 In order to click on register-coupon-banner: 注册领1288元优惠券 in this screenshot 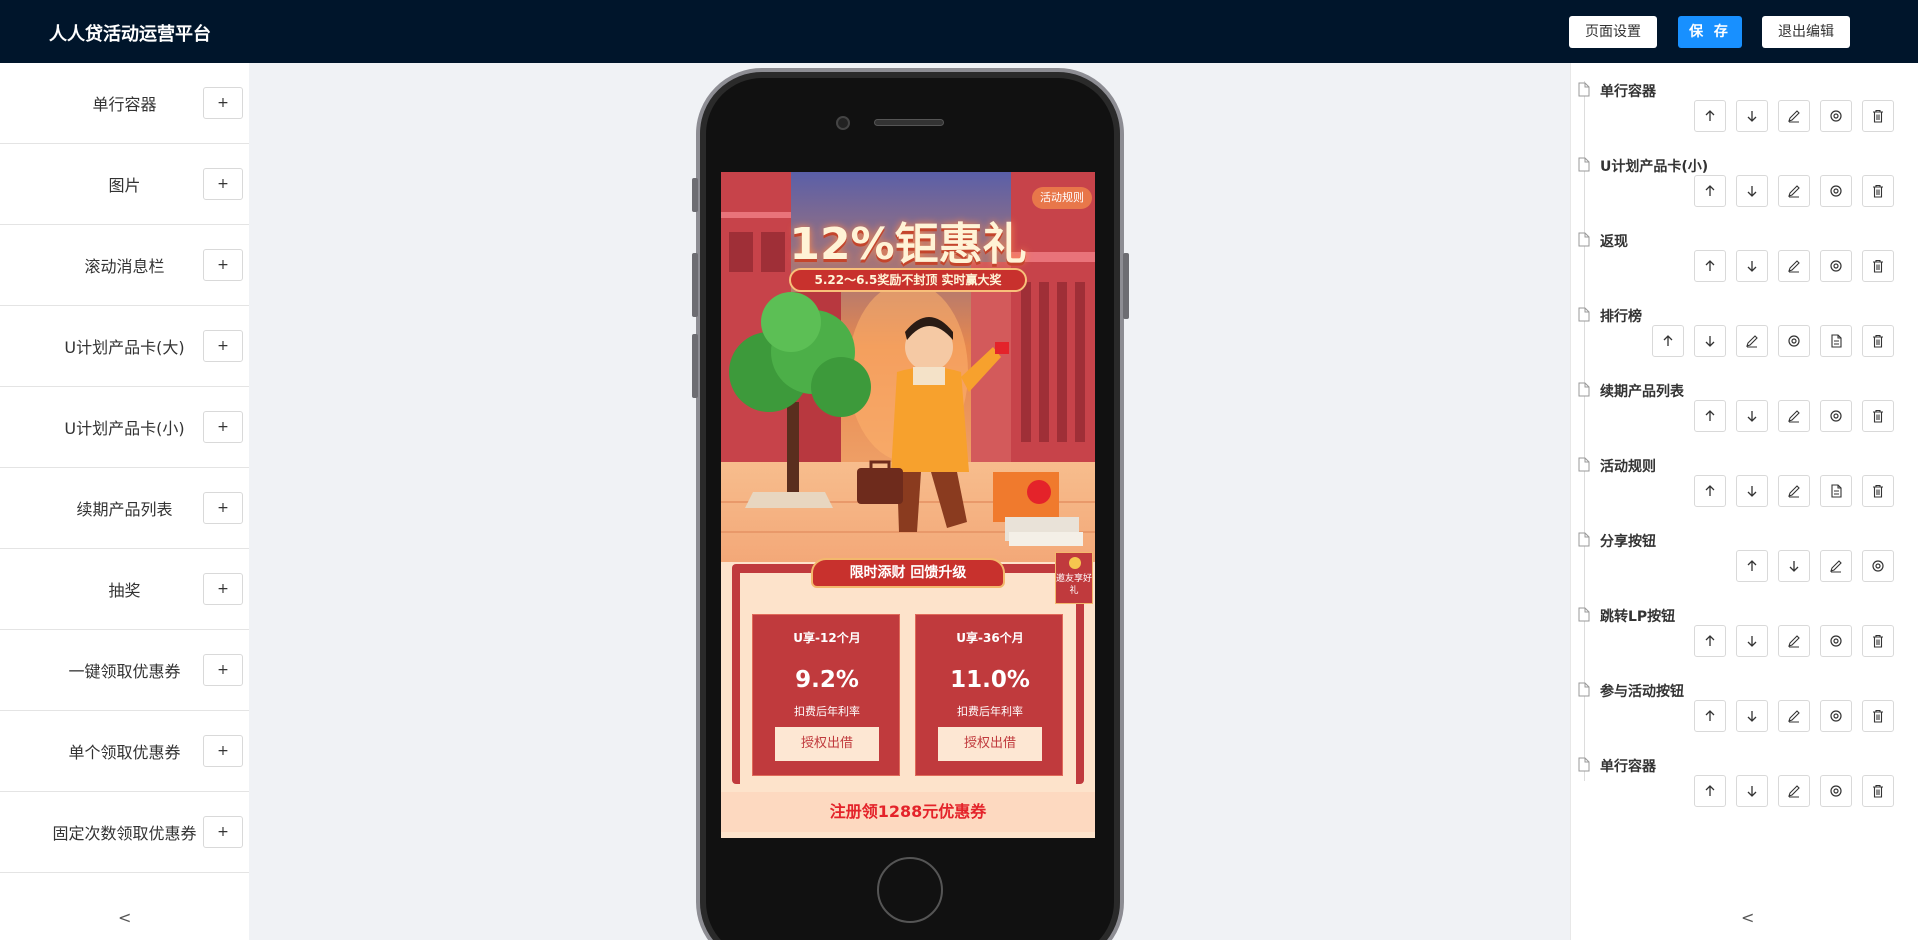, I will do `click(908, 812)`.